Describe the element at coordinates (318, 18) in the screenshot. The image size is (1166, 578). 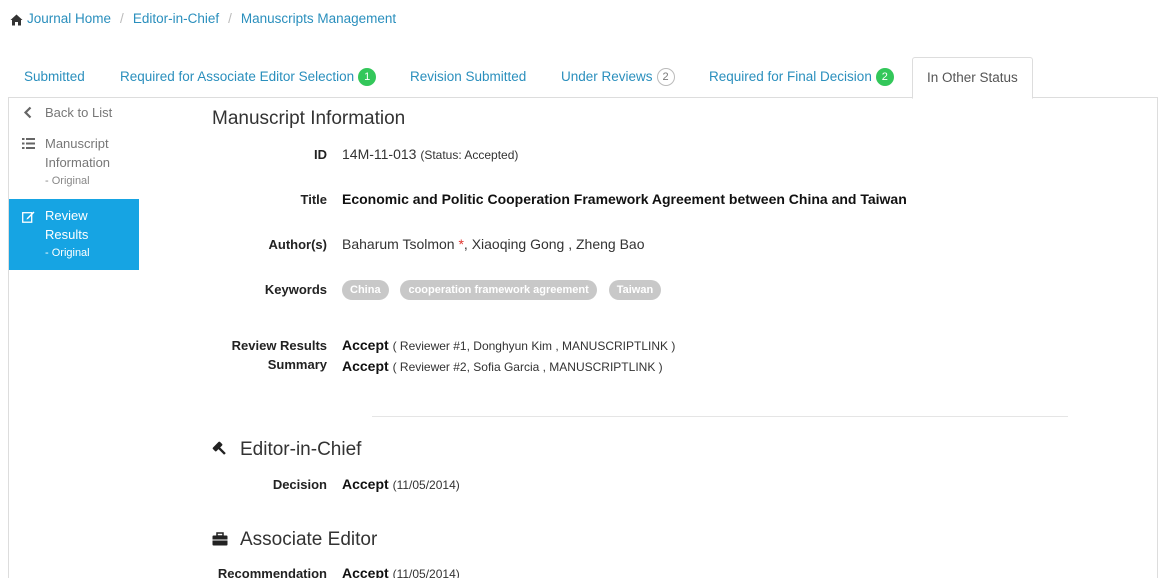
I see `breadcrumb-manuscripts-management: Manuscripts Management` at that location.